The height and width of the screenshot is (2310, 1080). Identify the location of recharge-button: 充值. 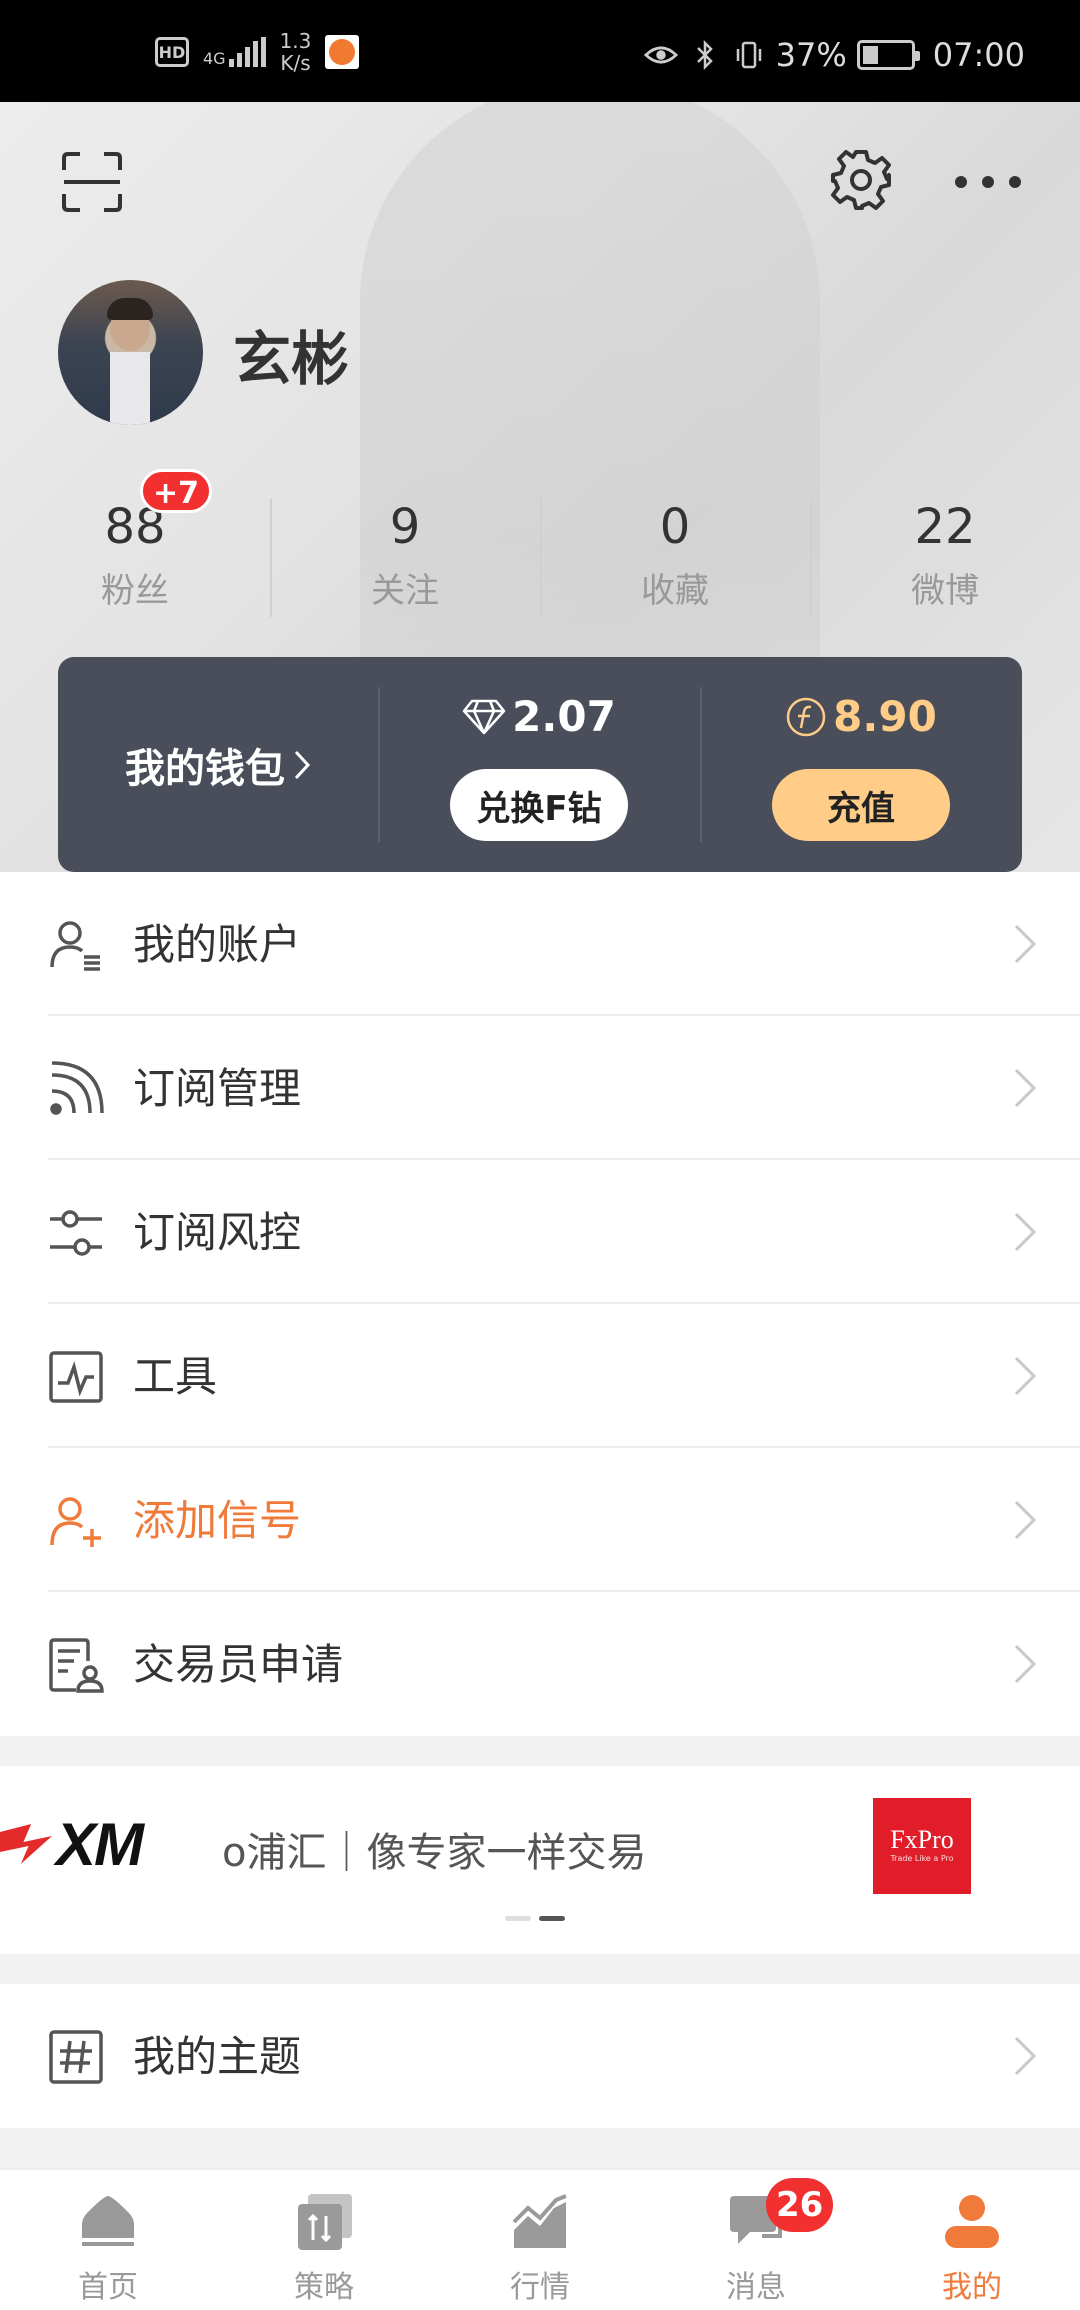
(861, 805).